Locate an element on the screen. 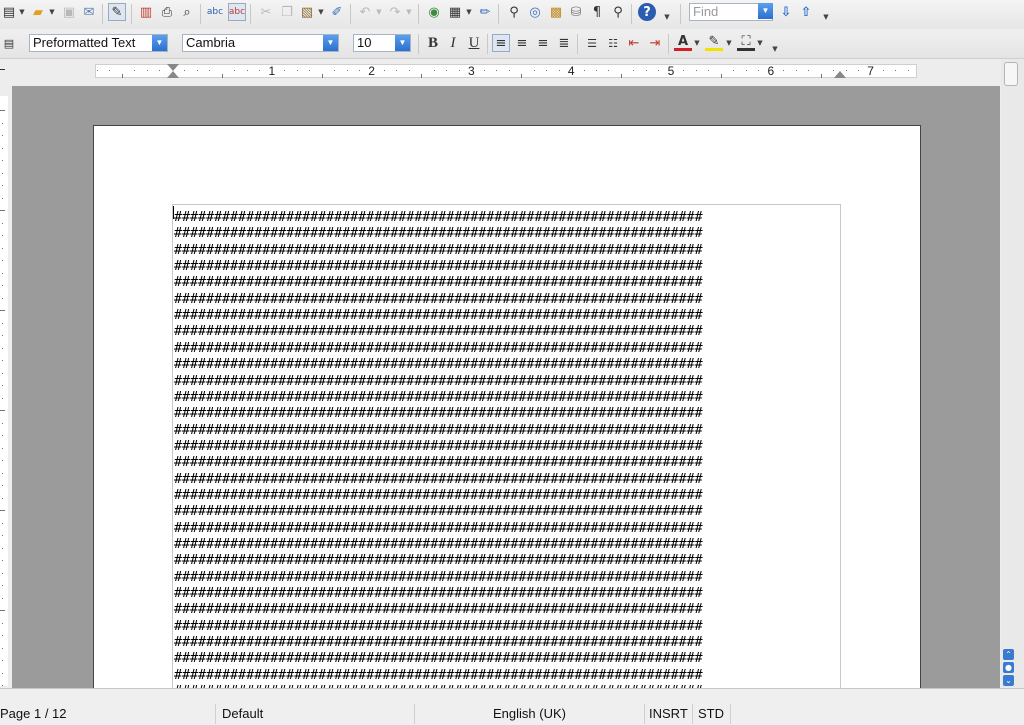 The width and height of the screenshot is (1024, 725). open-dropdown-arrow: ▼ is located at coordinates (52, 12).